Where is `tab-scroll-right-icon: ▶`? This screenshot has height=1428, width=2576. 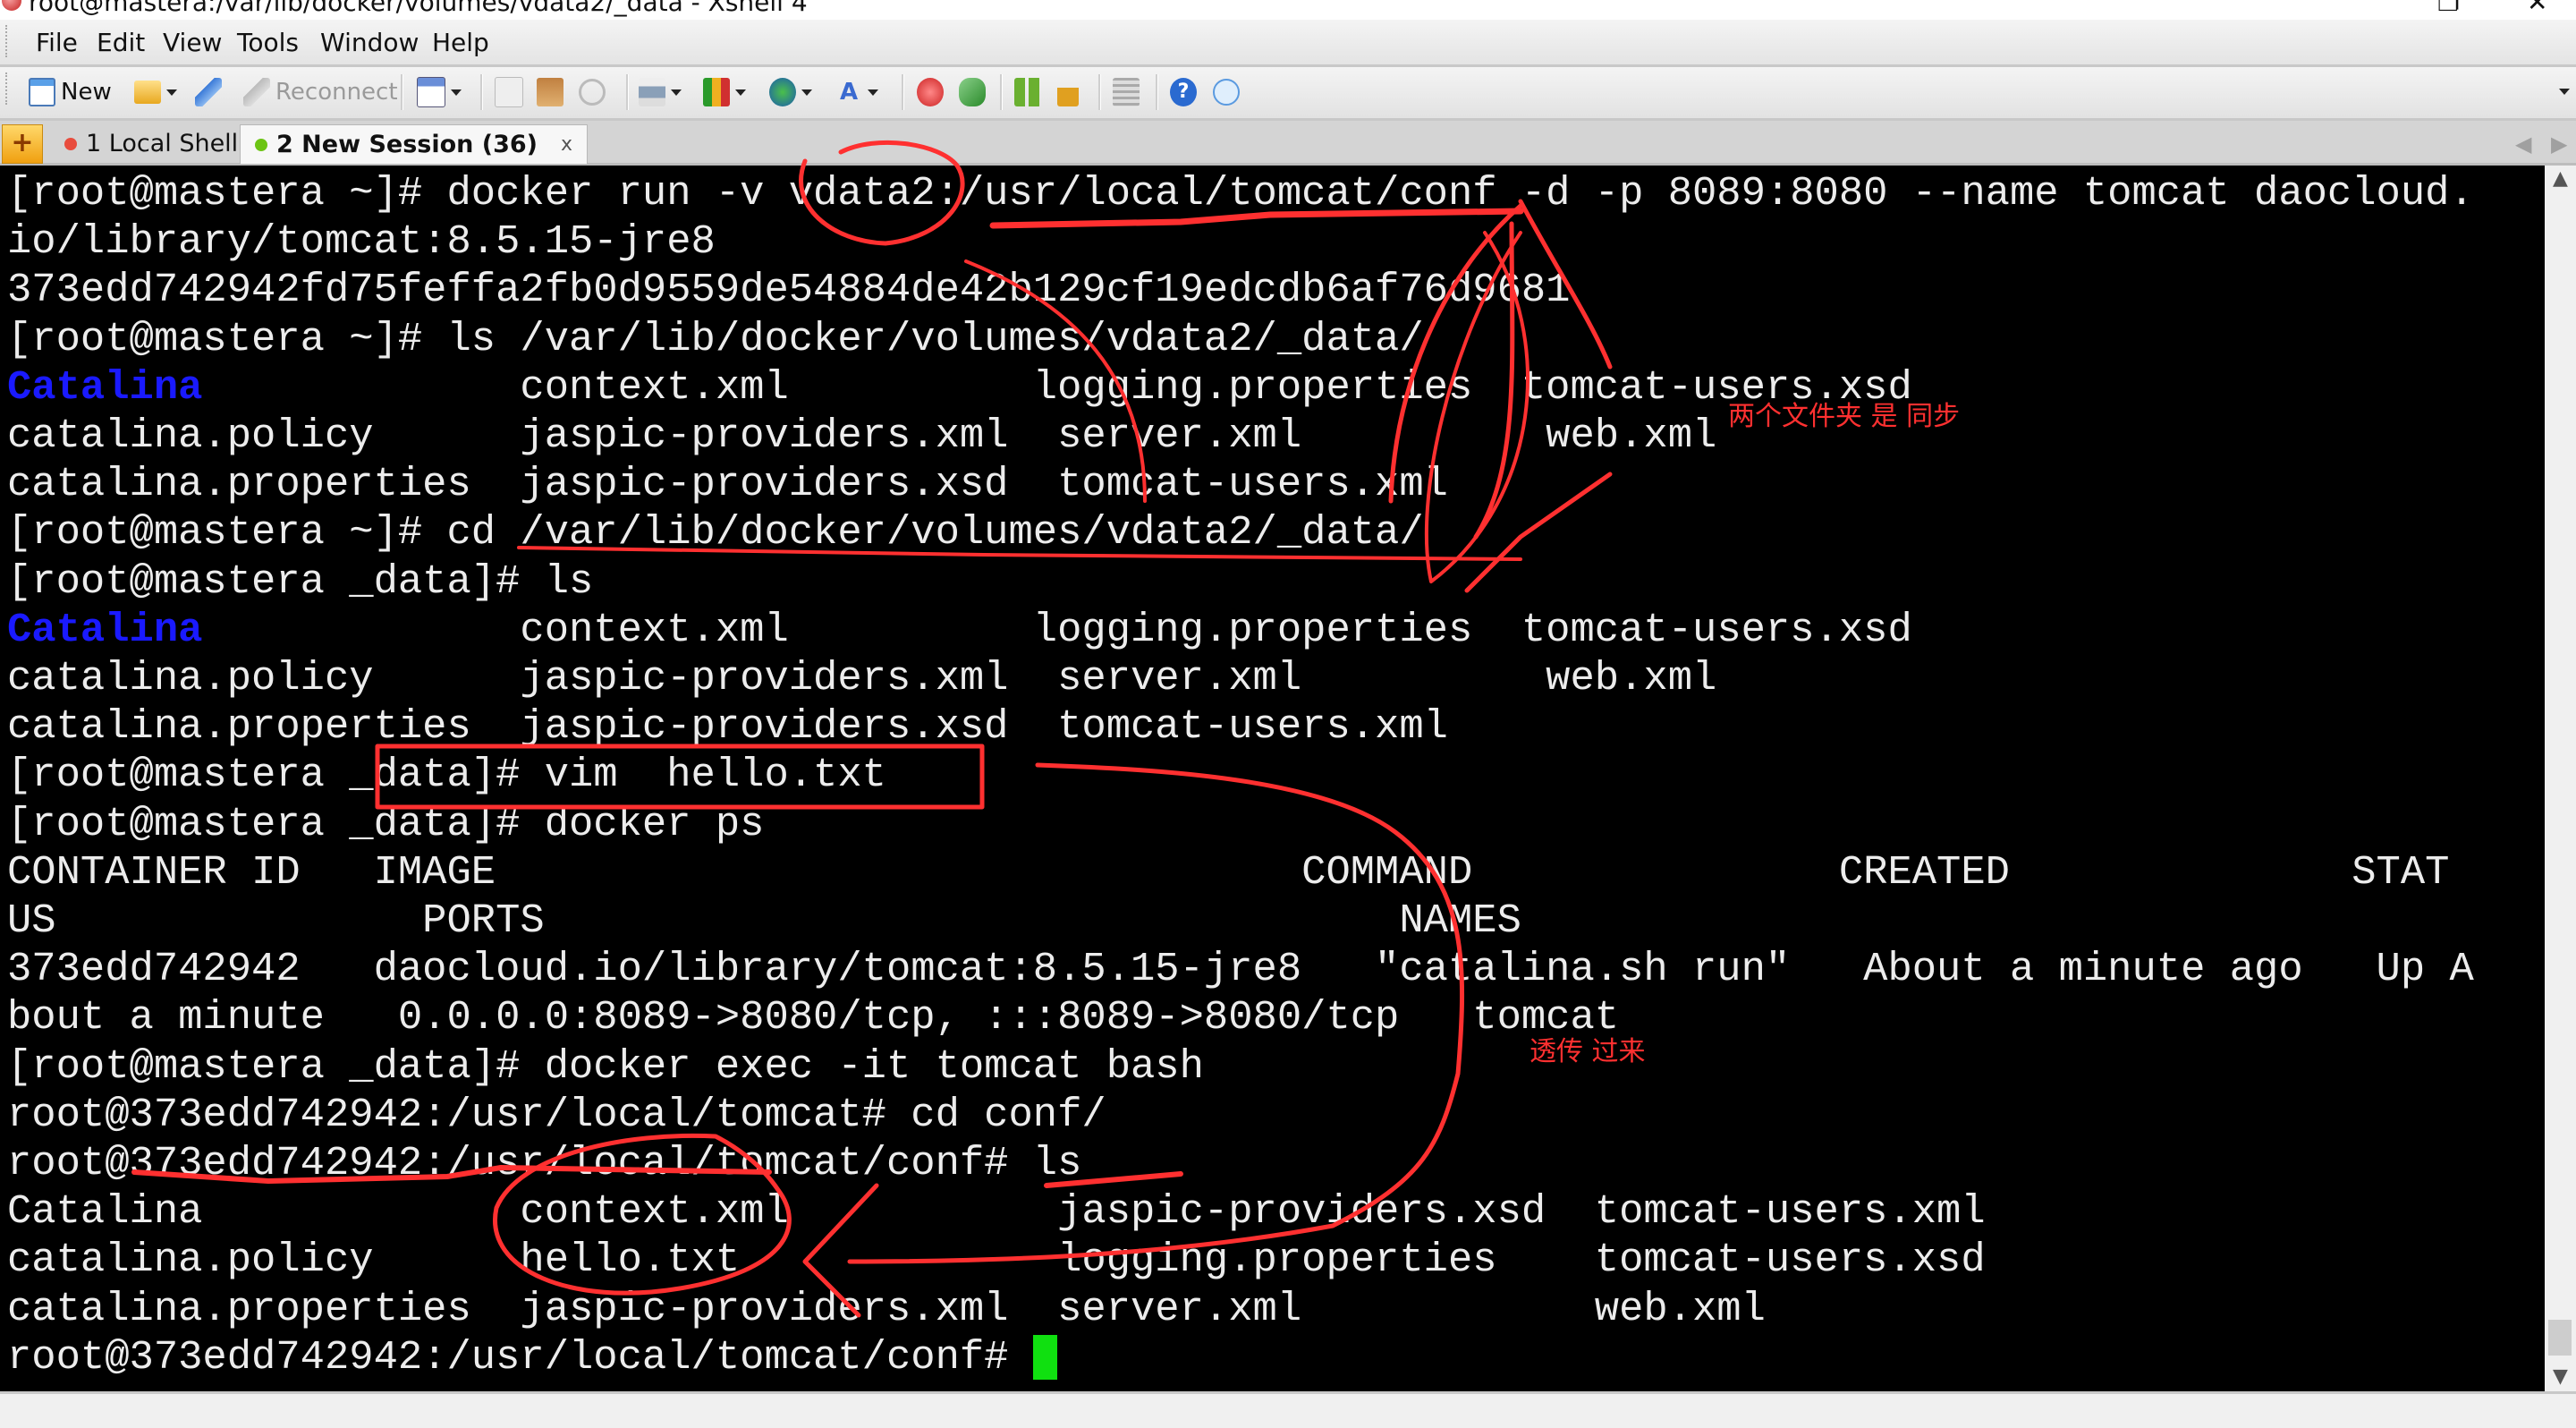 tab-scroll-right-icon: ▶ is located at coordinates (2559, 144).